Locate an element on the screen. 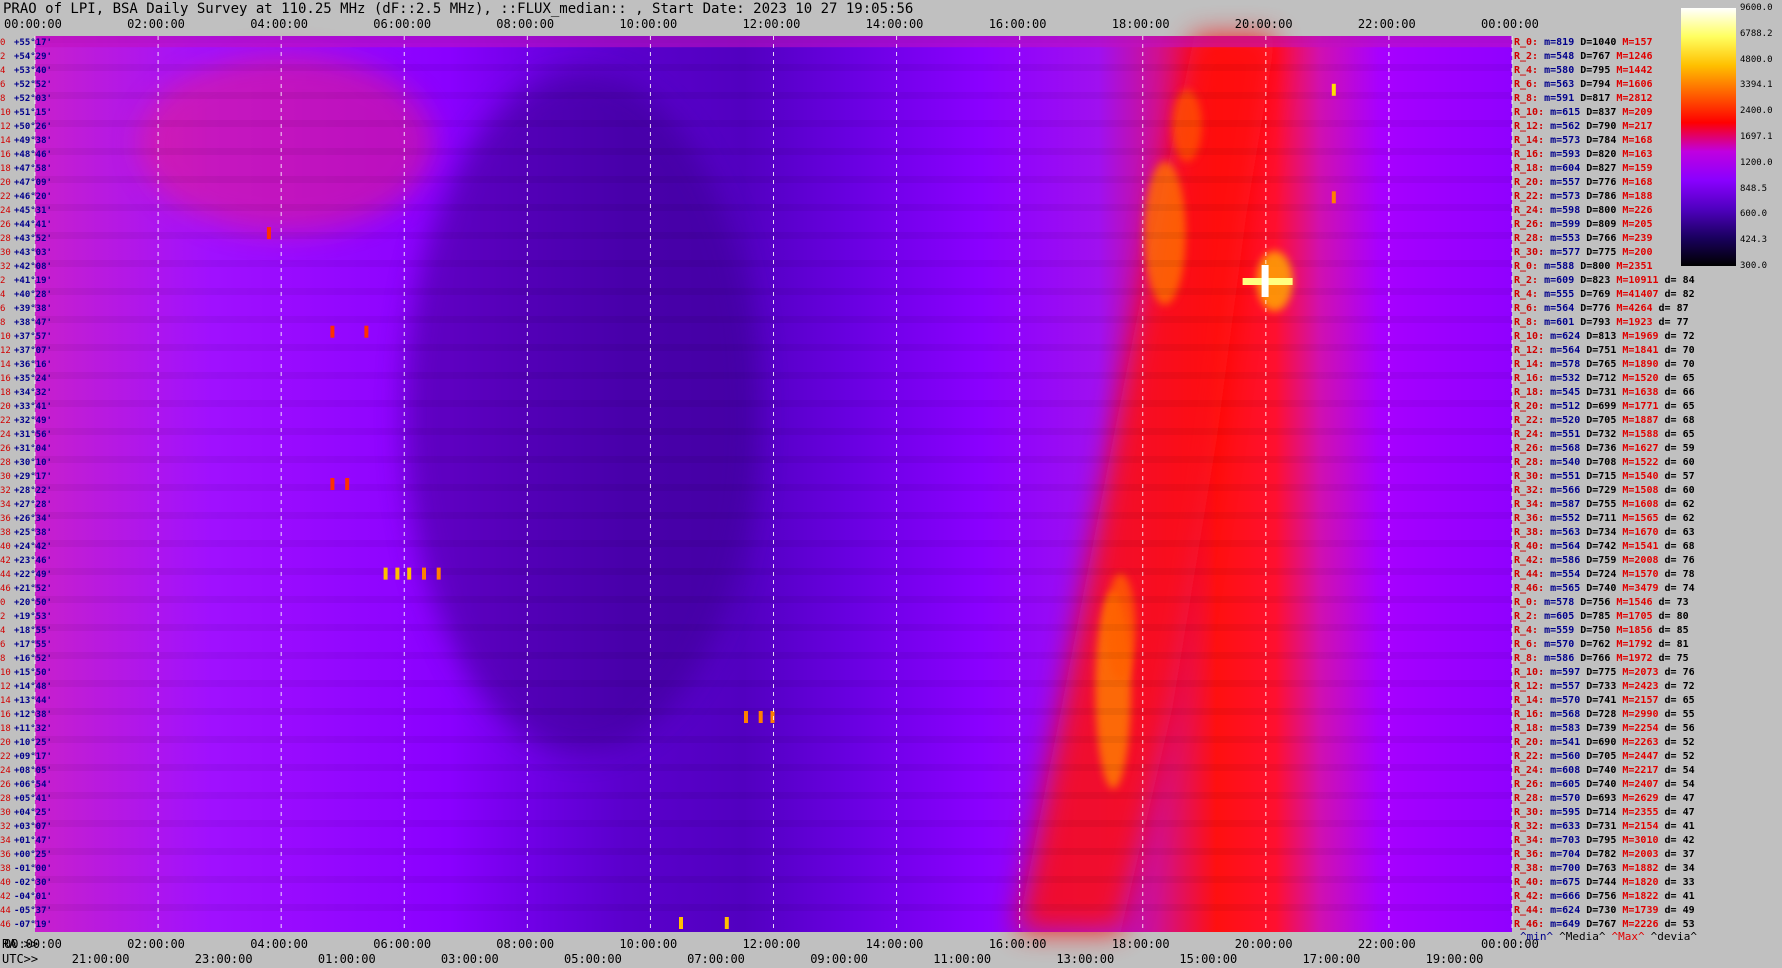  stats-median: D=728 is located at coordinates (1604, 714).